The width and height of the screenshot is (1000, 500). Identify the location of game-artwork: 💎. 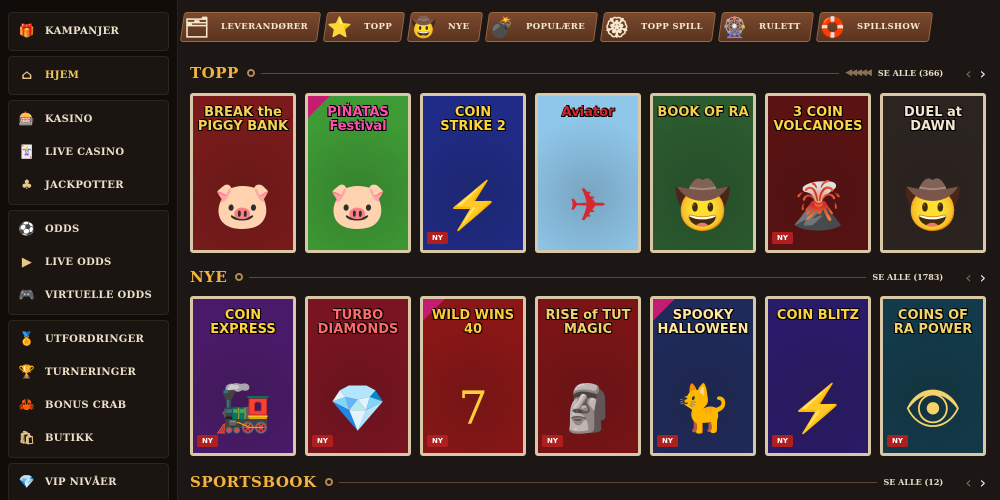
(358, 408).